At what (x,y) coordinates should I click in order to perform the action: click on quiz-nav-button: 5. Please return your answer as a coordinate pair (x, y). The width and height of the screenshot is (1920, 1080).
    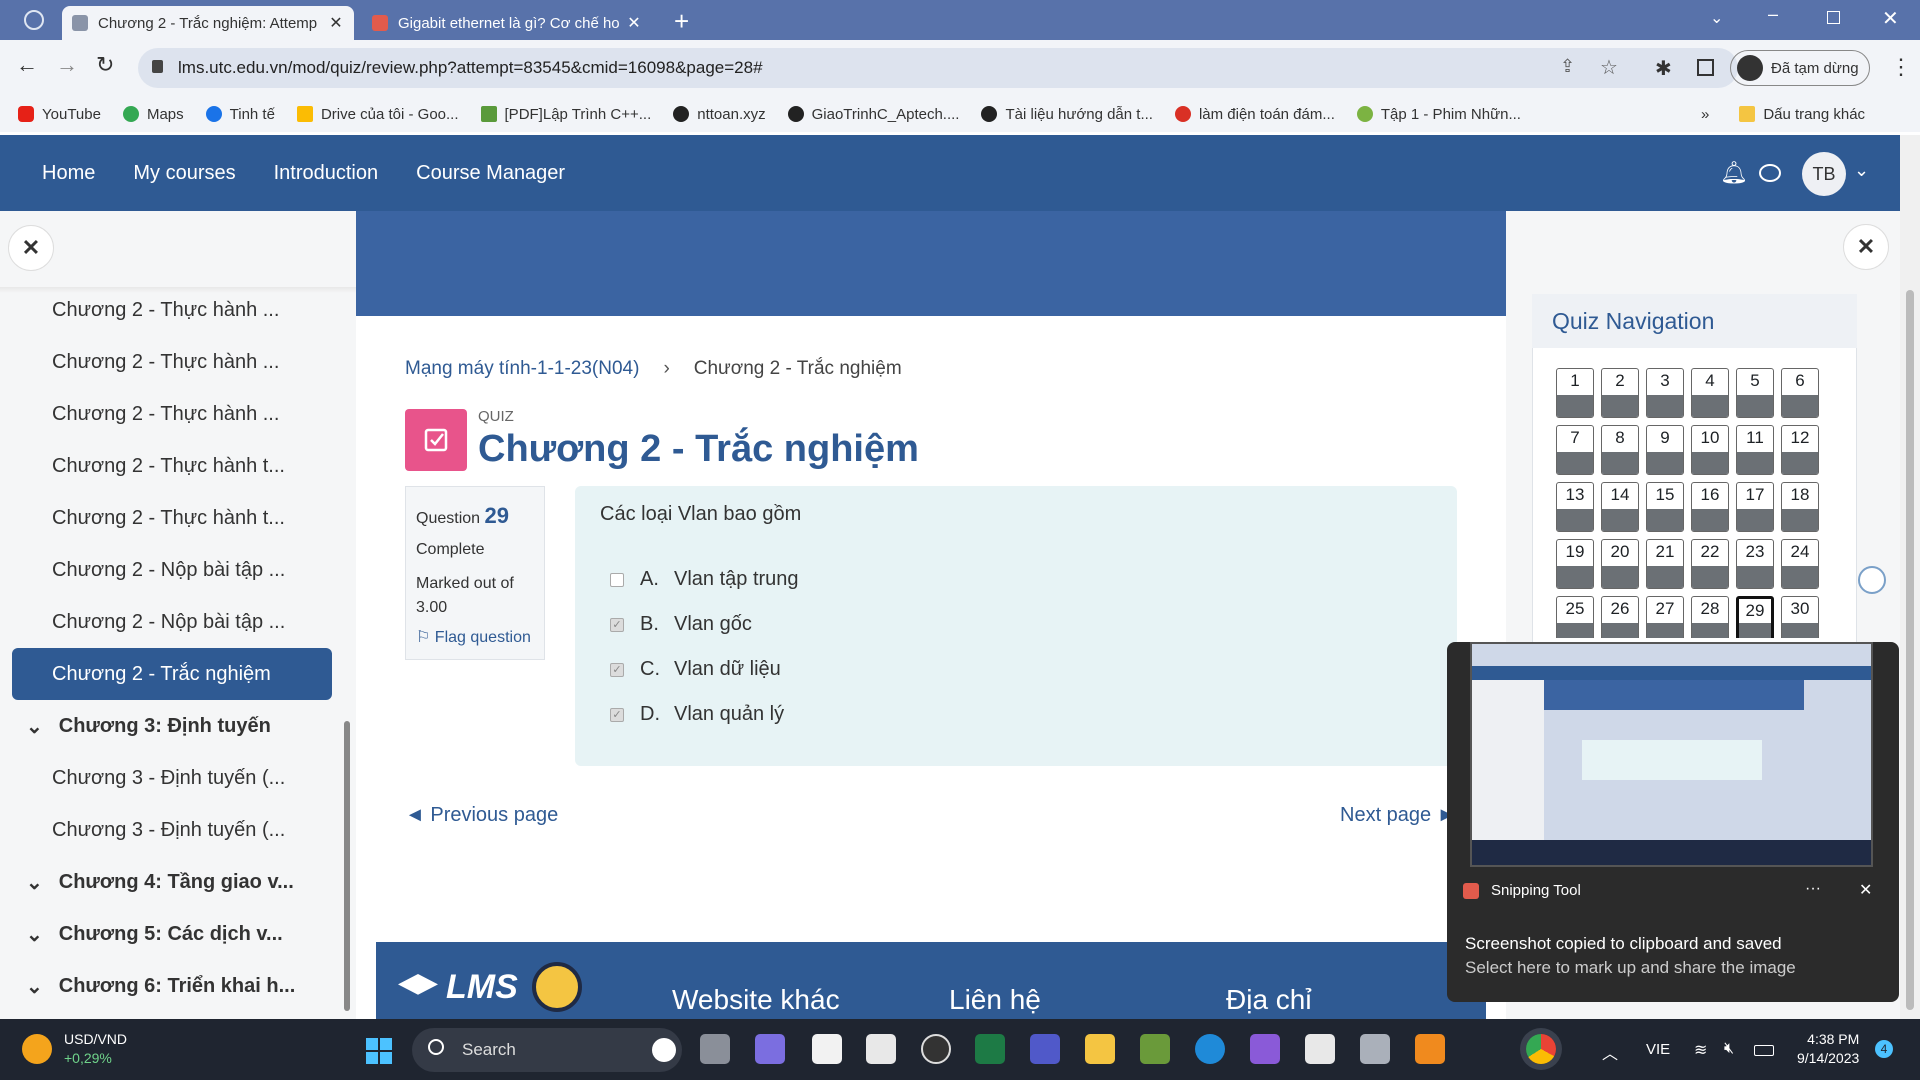
    Looking at the image, I should click on (1755, 393).